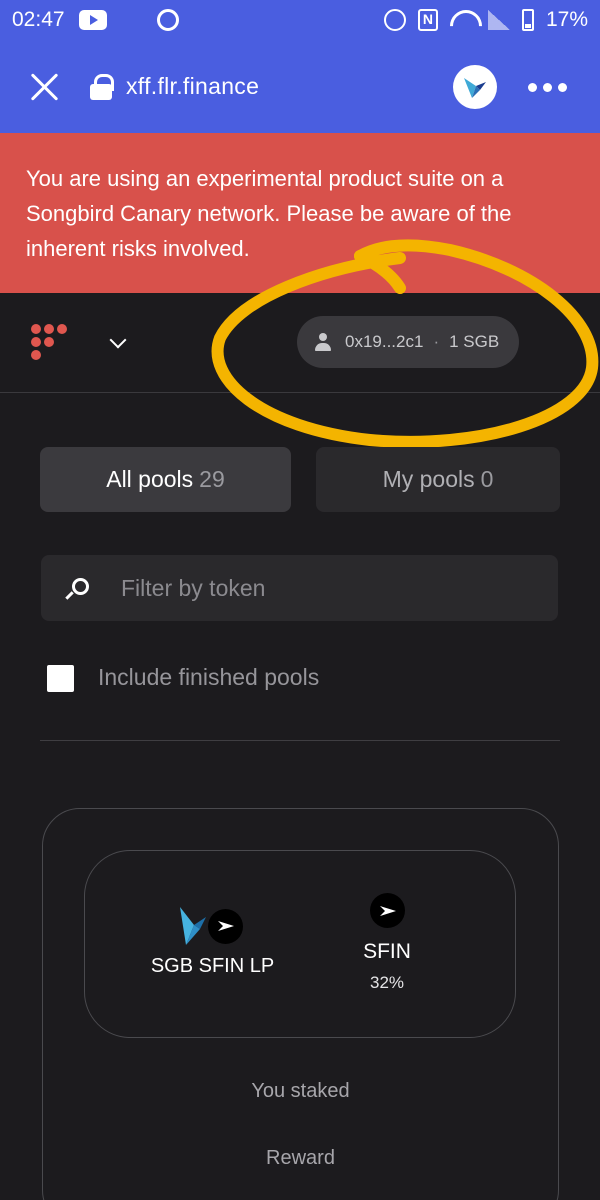  I want to click on filter-box, so click(299, 588).